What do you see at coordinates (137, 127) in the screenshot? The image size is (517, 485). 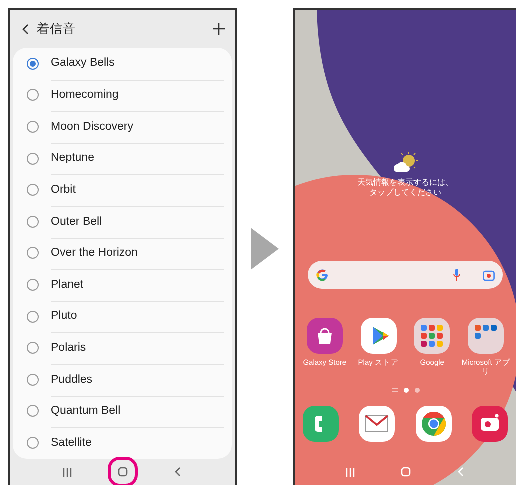 I see `ringtone-label: Moon Discovery` at bounding box center [137, 127].